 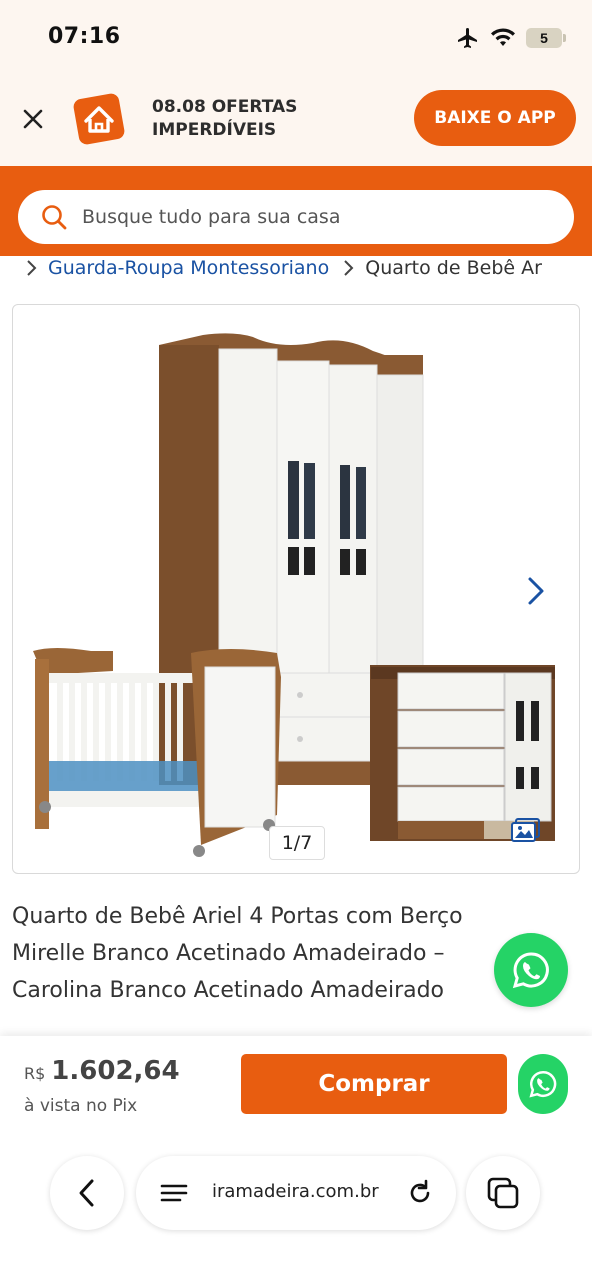 I want to click on app-banner: 08.08 OFERTAS IMPERDÍVEIS BAIXE O APP, so click(x=296, y=119).